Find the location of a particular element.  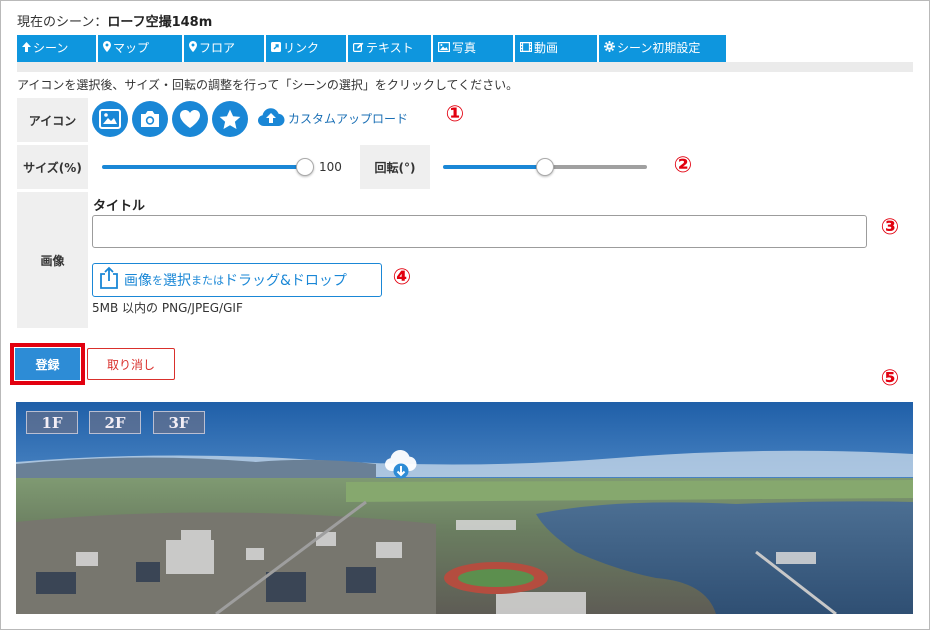

marker-3-text: ③ is located at coordinates (890, 227).